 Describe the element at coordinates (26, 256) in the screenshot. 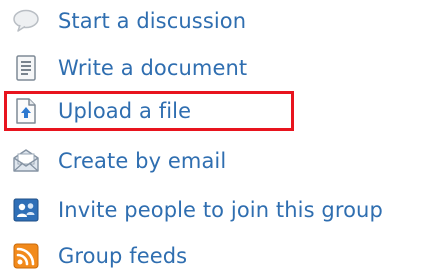

I see `rss-feed-icon` at that location.